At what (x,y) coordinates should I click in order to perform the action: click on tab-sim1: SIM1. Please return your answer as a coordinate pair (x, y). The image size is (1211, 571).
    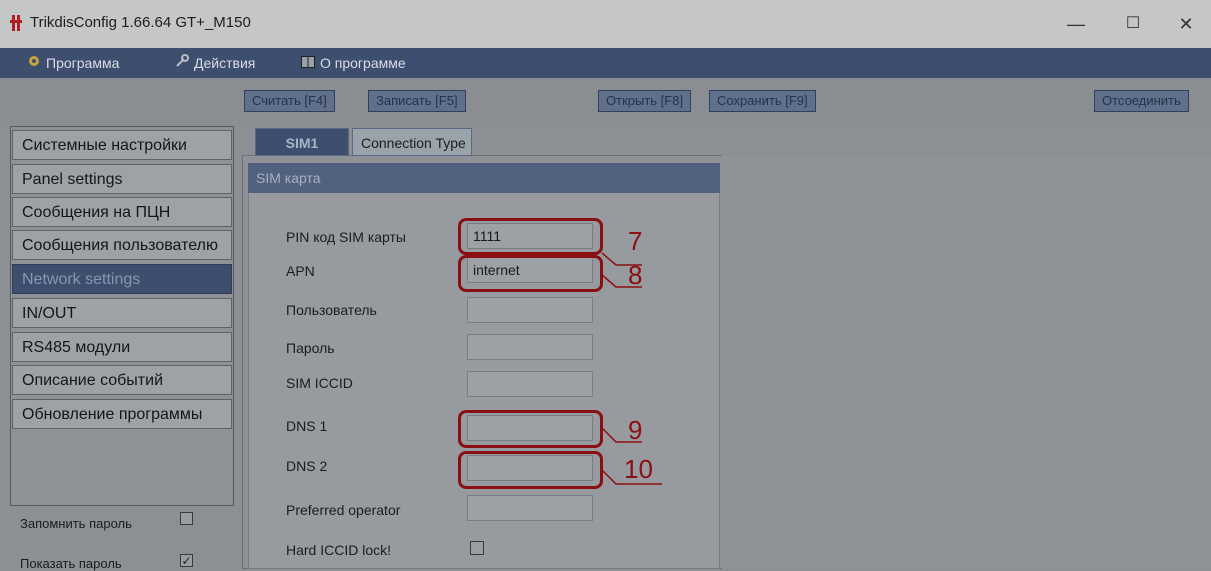
    Looking at the image, I should click on (302, 142).